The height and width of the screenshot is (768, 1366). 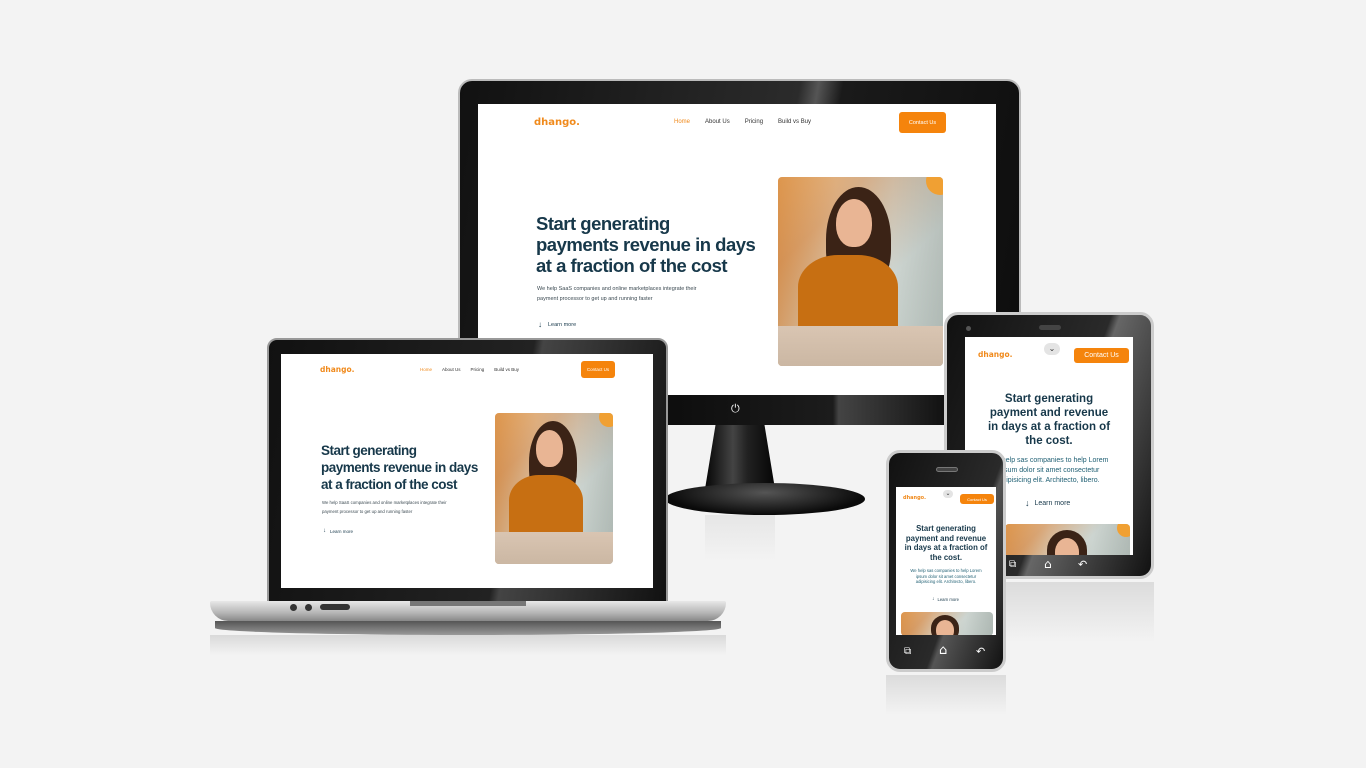 I want to click on monitor-chin, so click(x=805, y=410).